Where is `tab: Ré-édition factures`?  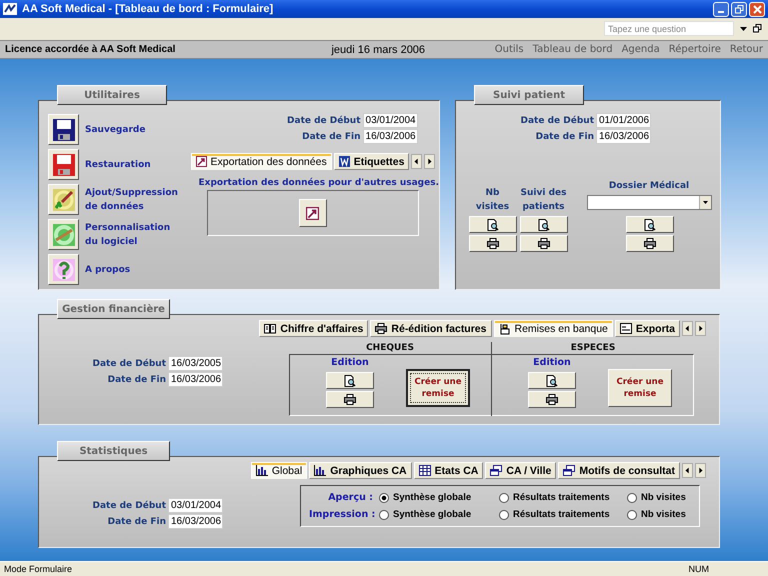
tab: Ré-édition factures is located at coordinates (431, 328).